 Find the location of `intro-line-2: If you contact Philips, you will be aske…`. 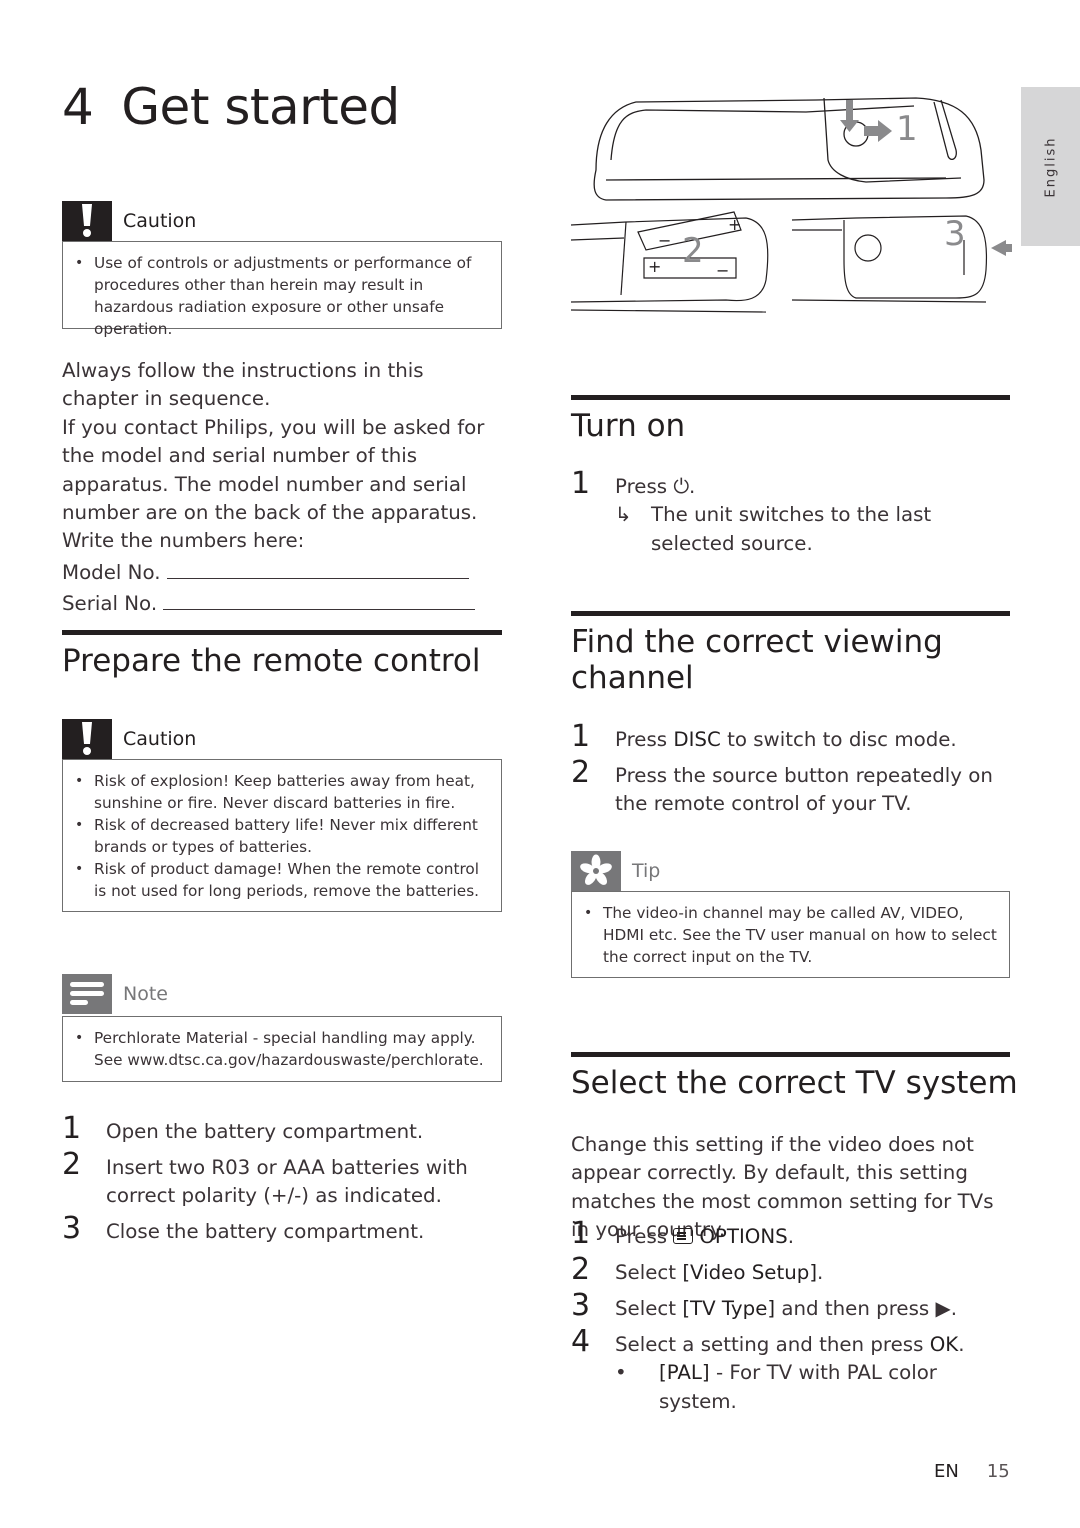

intro-line-2: If you contact Philips, you will be aske… is located at coordinates (273, 484).